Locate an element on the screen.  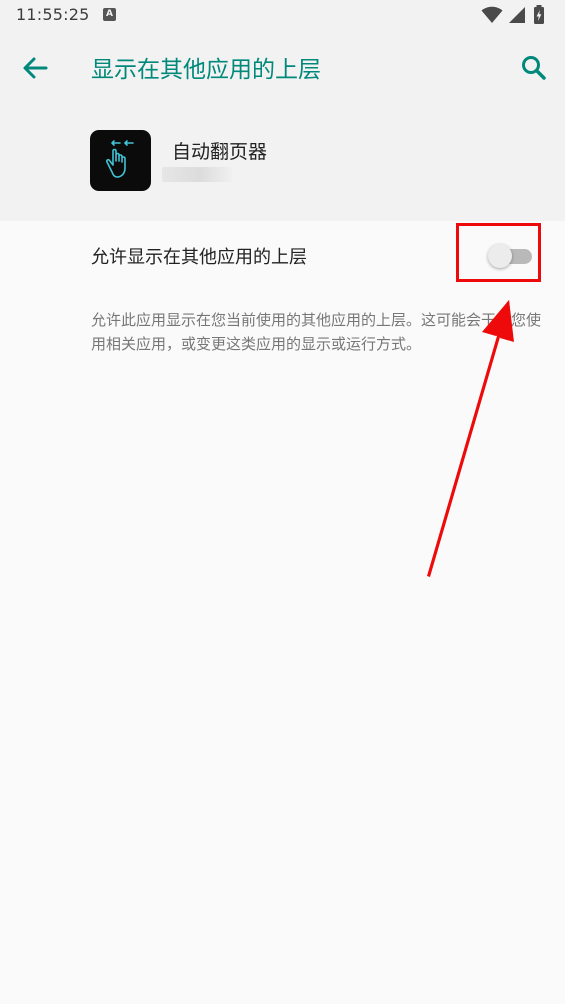
status-icons is located at coordinates (516, 15).